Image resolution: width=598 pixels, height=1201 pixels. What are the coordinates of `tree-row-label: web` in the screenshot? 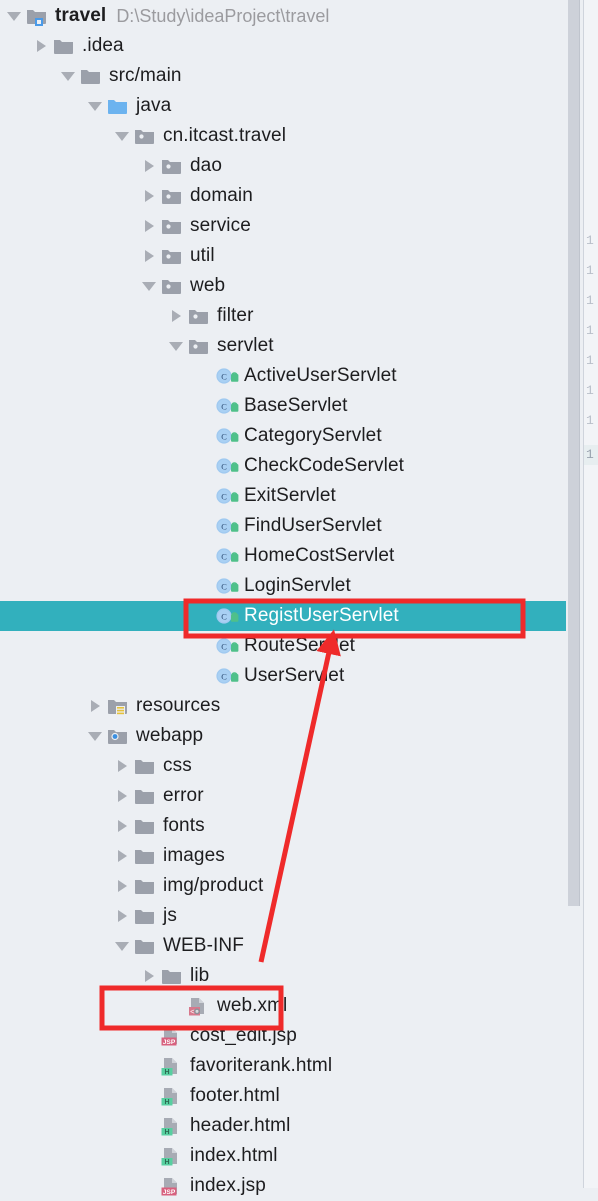 It's located at (208, 285).